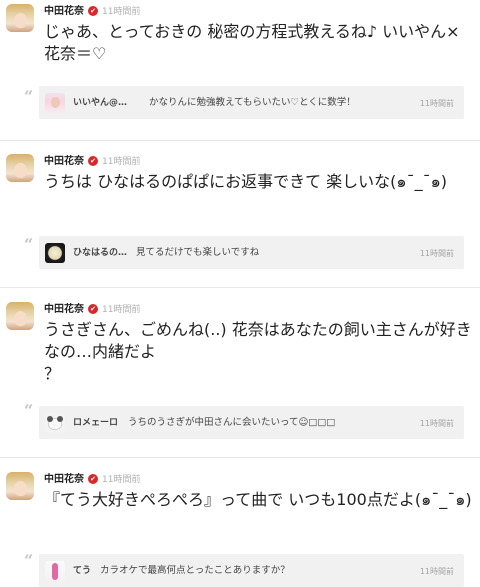  I want to click on post-text: 『てう大好きぺろぺろ』って曲で いつも100点だよ(๑¯_¯๑), so click(258, 499).